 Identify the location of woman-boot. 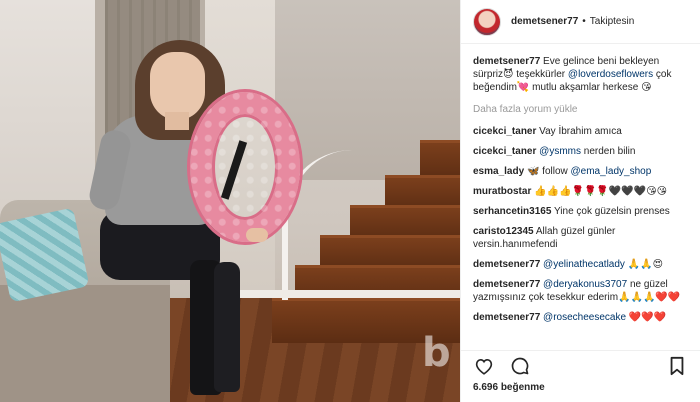
(227, 327).